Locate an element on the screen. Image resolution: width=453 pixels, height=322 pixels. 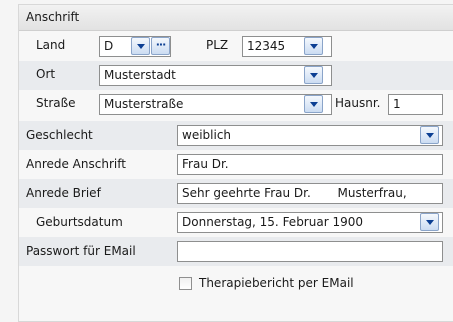
plz-label: PLZ is located at coordinates (217, 45).